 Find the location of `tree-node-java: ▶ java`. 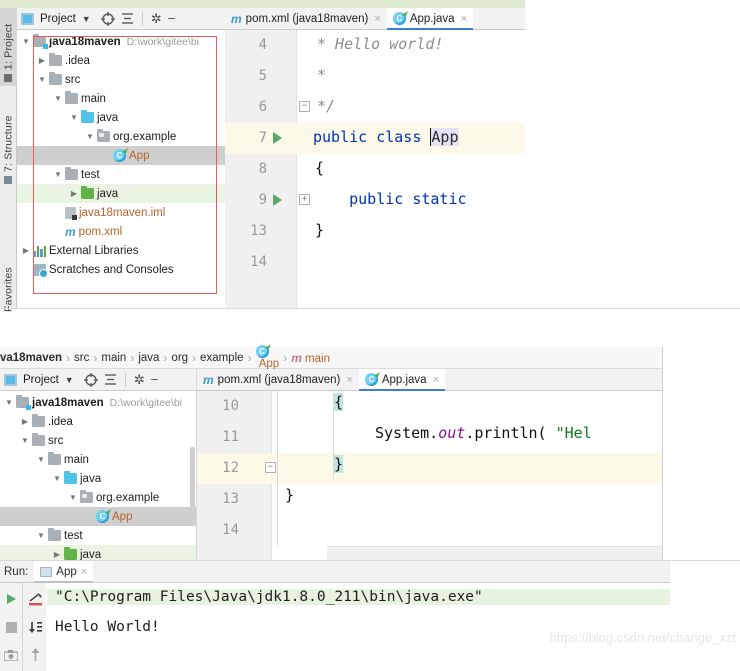

tree-node-java: ▶ java is located at coordinates (121, 193).